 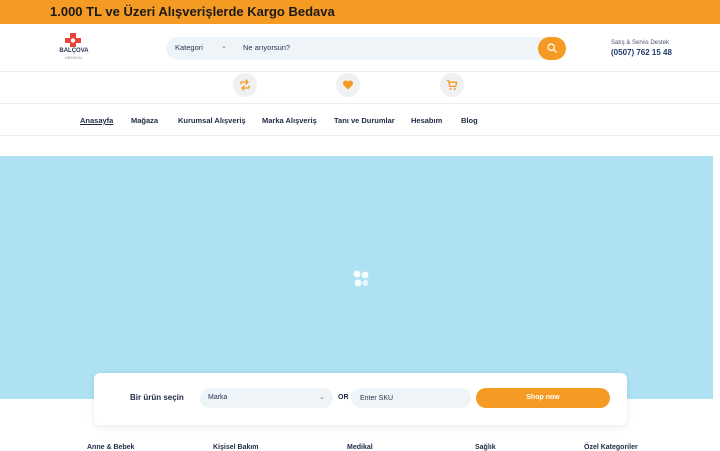 I want to click on logo-cross-icon, so click(x=73, y=40).